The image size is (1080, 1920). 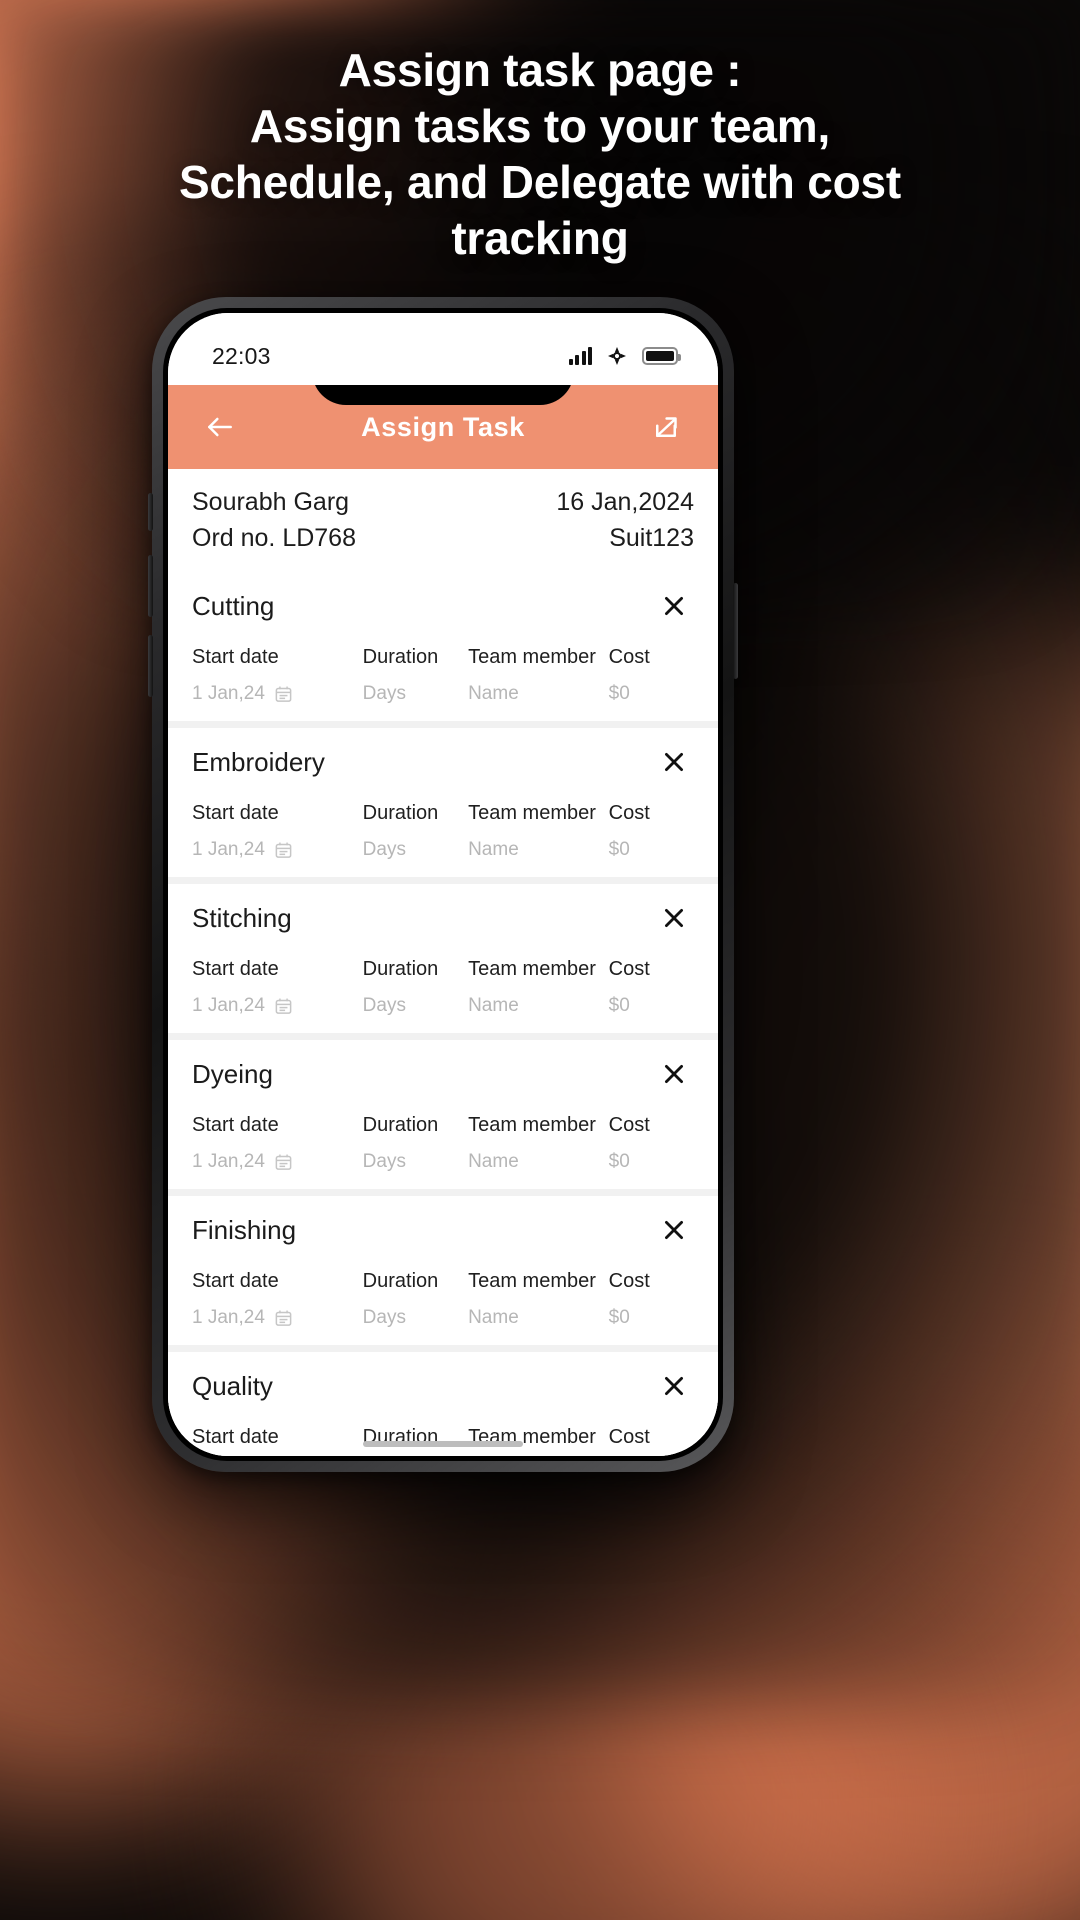 I want to click on volume-up-button, so click(x=150, y=586).